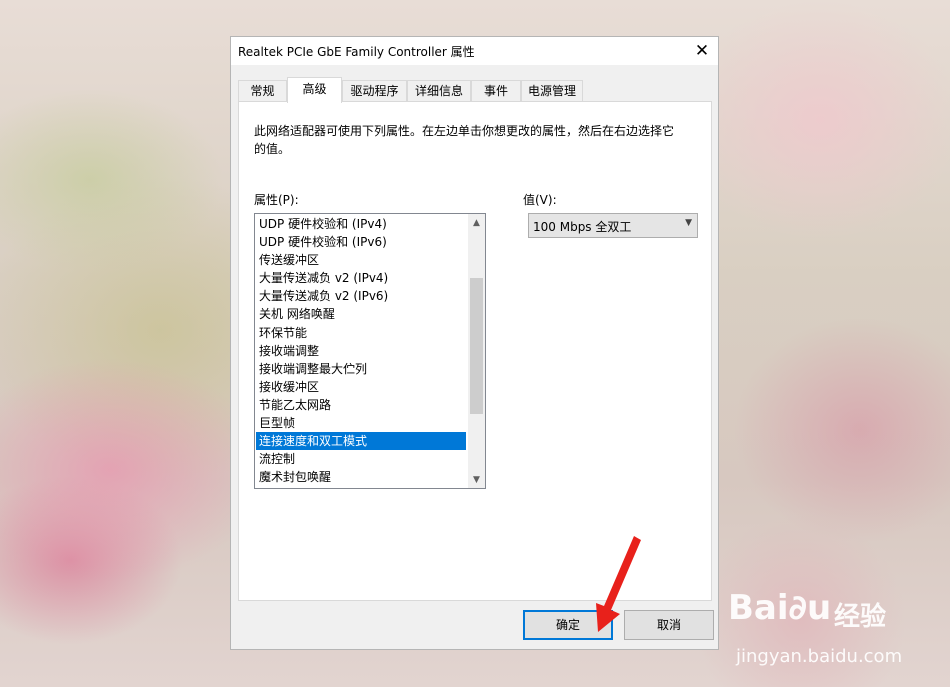 The height and width of the screenshot is (687, 950). I want to click on list-item: 魔术封包唤醒, so click(361, 477).